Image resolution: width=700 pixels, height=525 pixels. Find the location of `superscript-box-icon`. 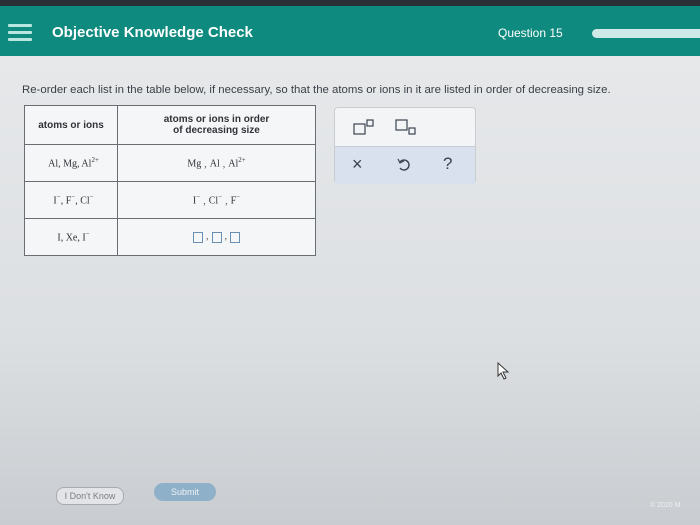

superscript-box-icon is located at coordinates (364, 129).